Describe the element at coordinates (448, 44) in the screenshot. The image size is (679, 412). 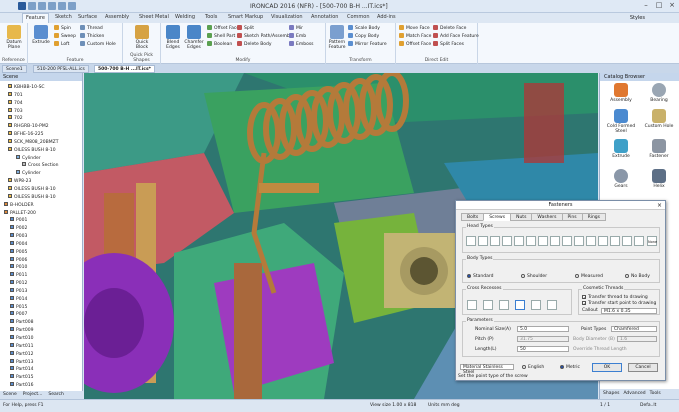
I see `split-faces-button: Split Faces` at that location.